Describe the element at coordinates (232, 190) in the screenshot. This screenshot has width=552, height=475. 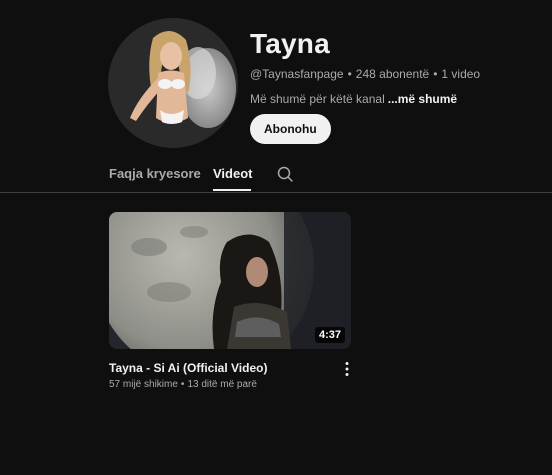
I see `active-tab-indicator` at that location.